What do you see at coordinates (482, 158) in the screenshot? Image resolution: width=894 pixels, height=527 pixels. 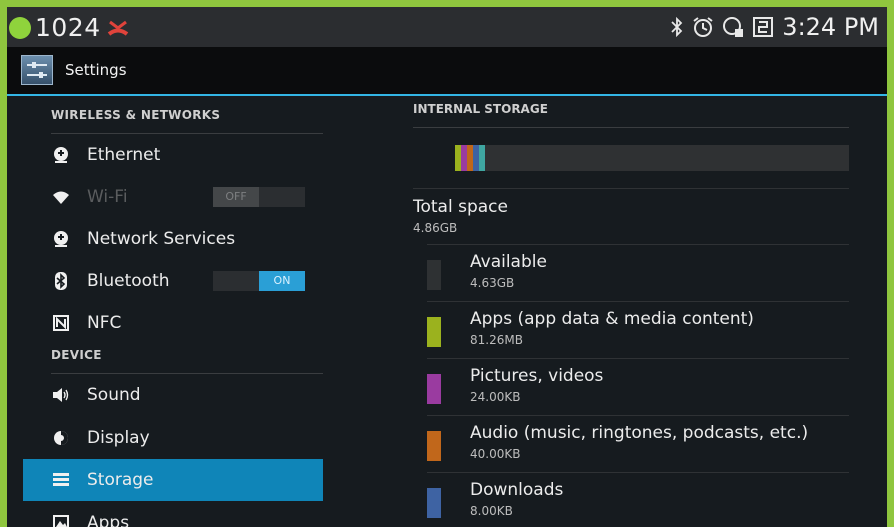 I see `usage-segment-misc` at bounding box center [482, 158].